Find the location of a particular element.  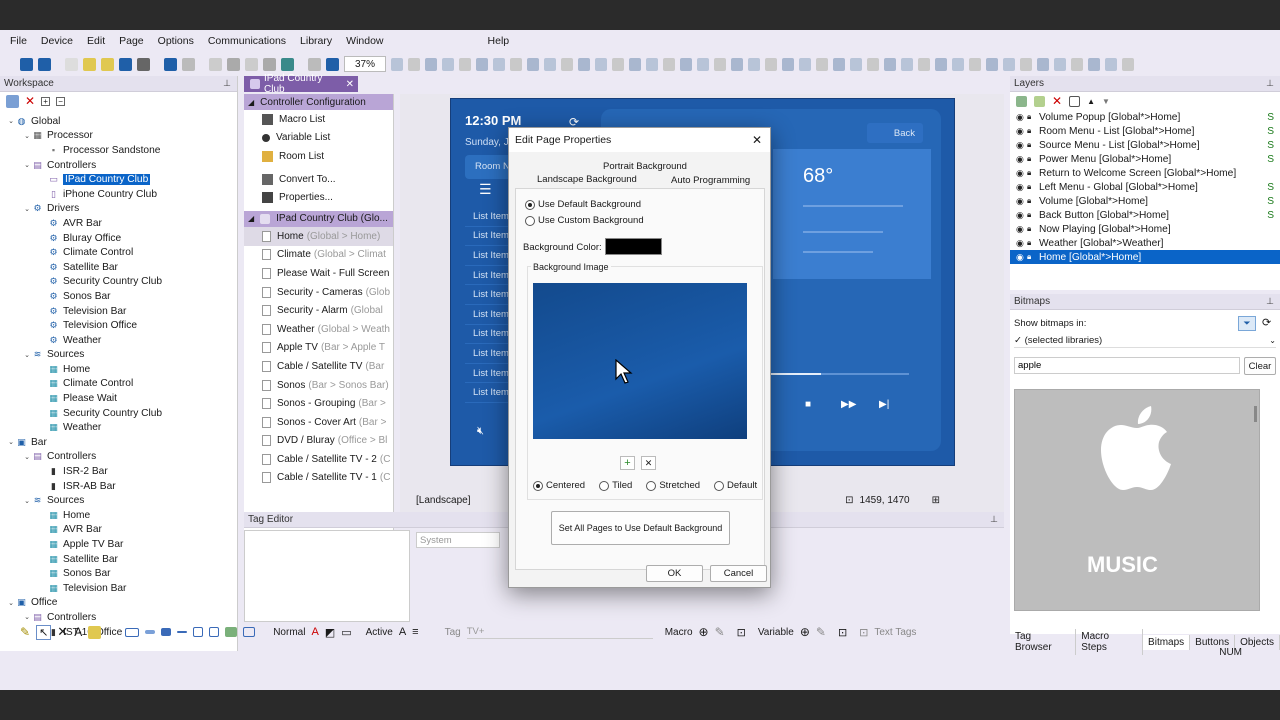

tree-node: ▦ Weather is located at coordinates (118, 427).